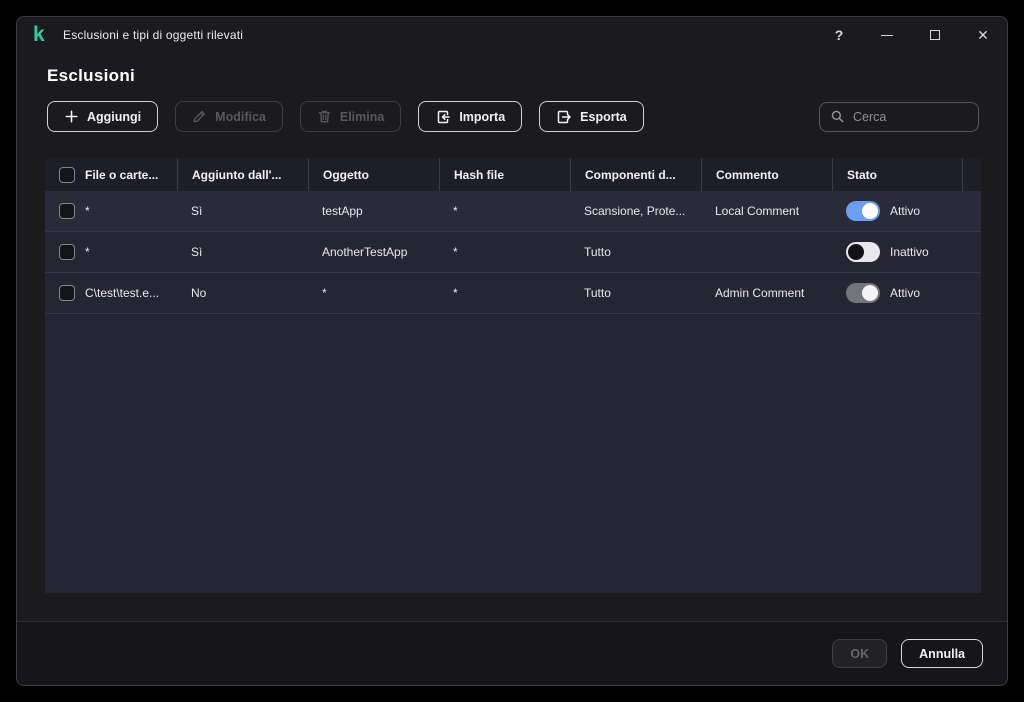 The width and height of the screenshot is (1024, 702). What do you see at coordinates (153, 35) in the screenshot?
I see `window-title: Esclusioni e tipi di oggetti rilevati` at bounding box center [153, 35].